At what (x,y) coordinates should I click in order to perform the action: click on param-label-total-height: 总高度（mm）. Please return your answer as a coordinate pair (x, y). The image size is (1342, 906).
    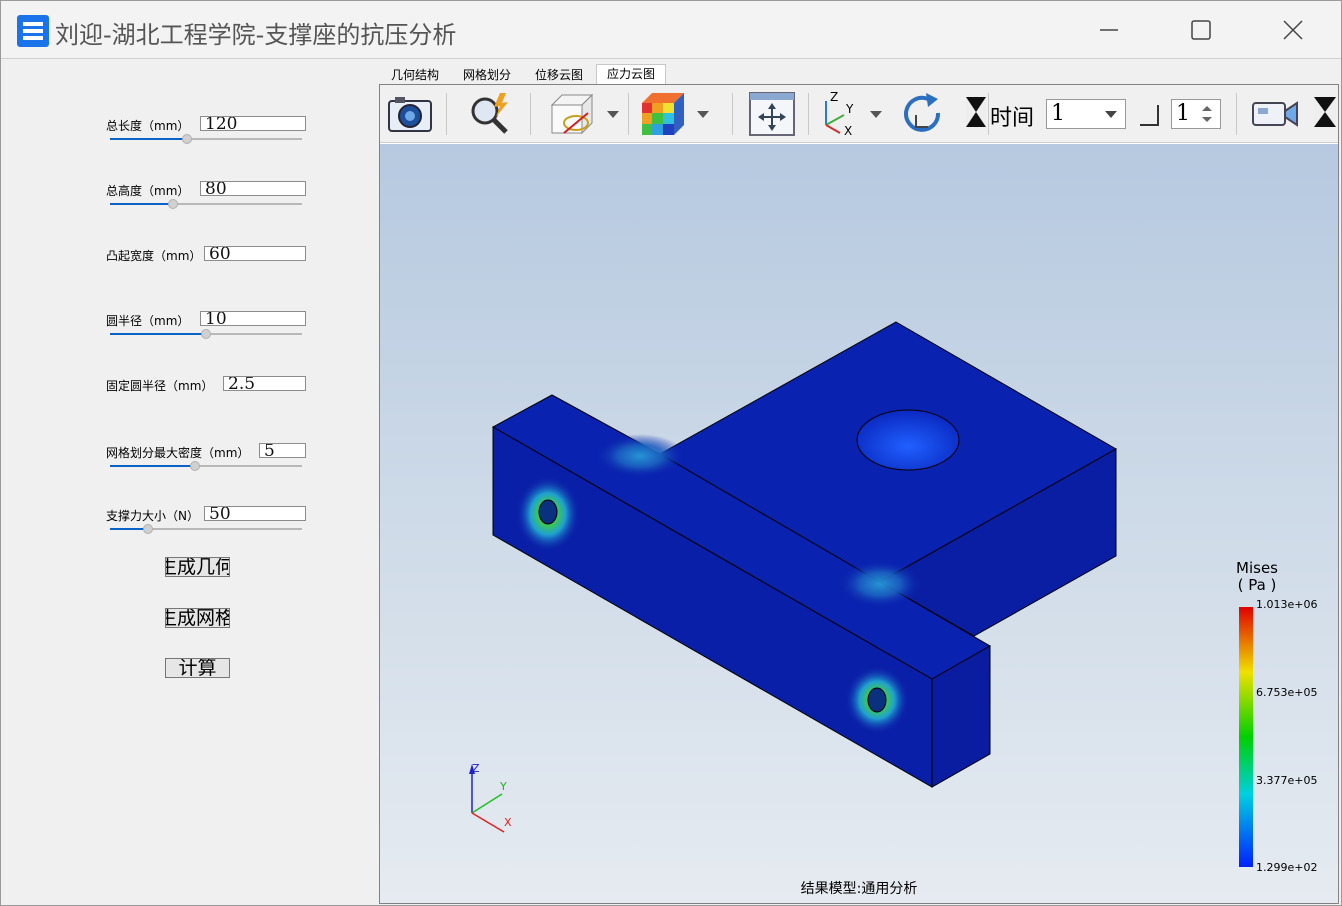
    Looking at the image, I should click on (148, 191).